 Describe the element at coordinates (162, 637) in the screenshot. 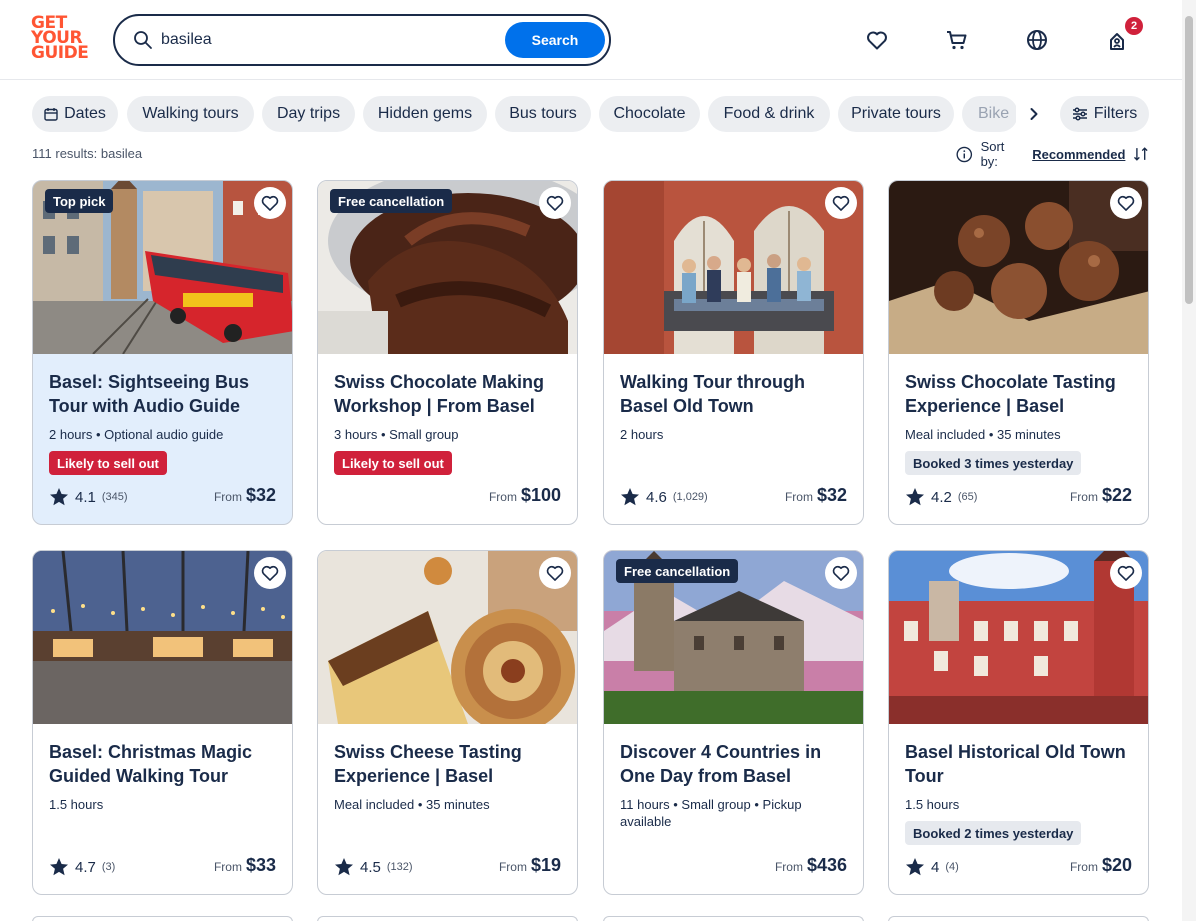

I see `activity-image-christmas-tour` at that location.